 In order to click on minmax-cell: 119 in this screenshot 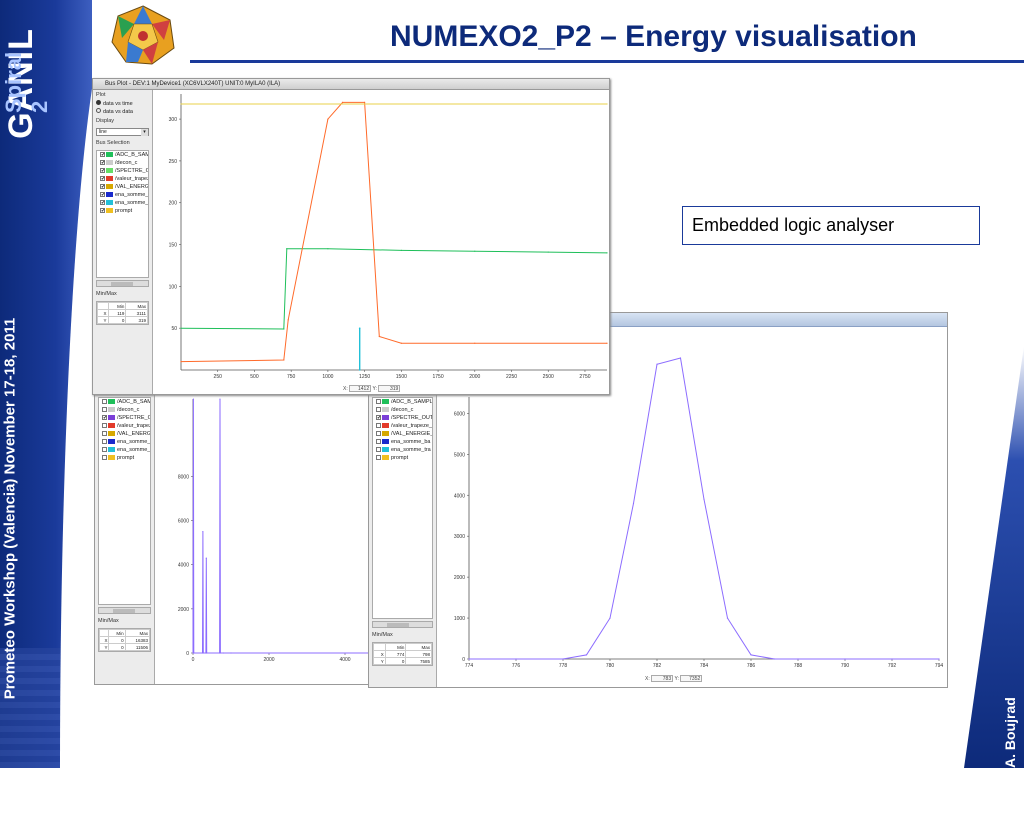, I will do `click(117, 313)`.